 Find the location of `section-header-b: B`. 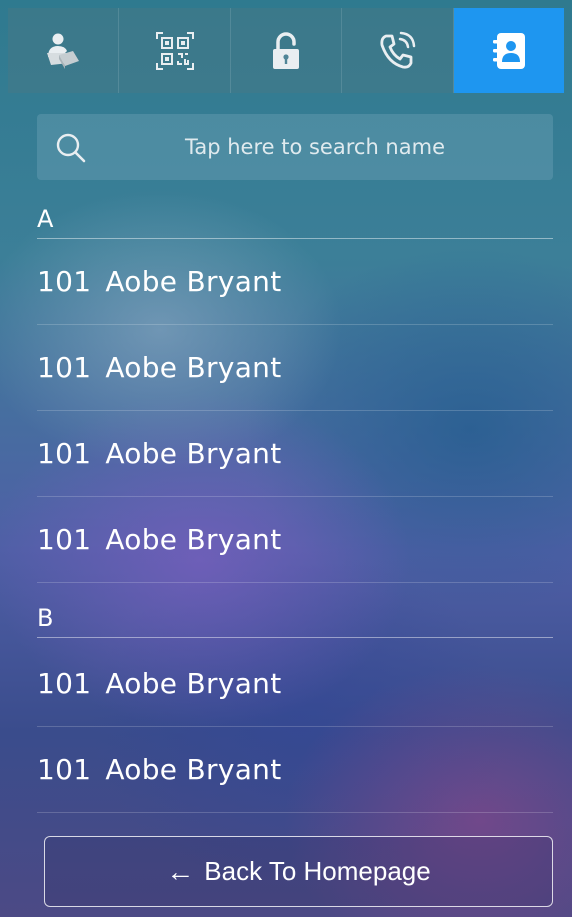

section-header-b: B is located at coordinates (295, 618).